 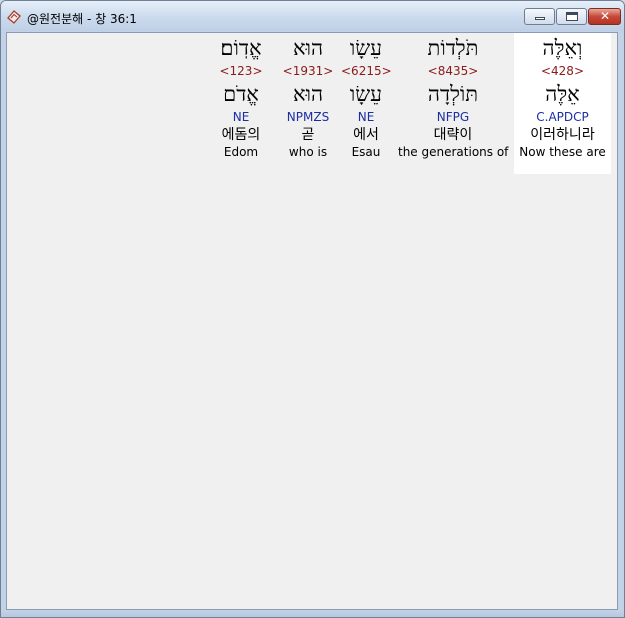 I want to click on korean-gloss: 곧, so click(x=308, y=135).